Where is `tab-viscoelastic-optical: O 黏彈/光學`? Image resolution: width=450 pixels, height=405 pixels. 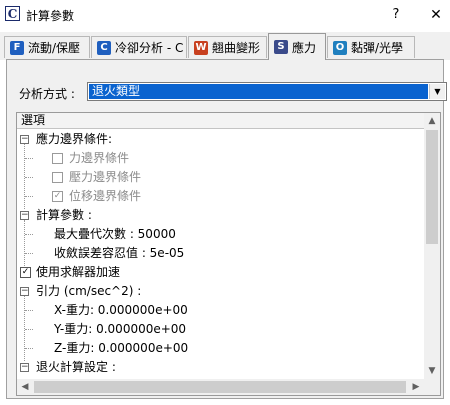 tab-viscoelastic-optical: O 黏彈/光學 is located at coordinates (371, 47).